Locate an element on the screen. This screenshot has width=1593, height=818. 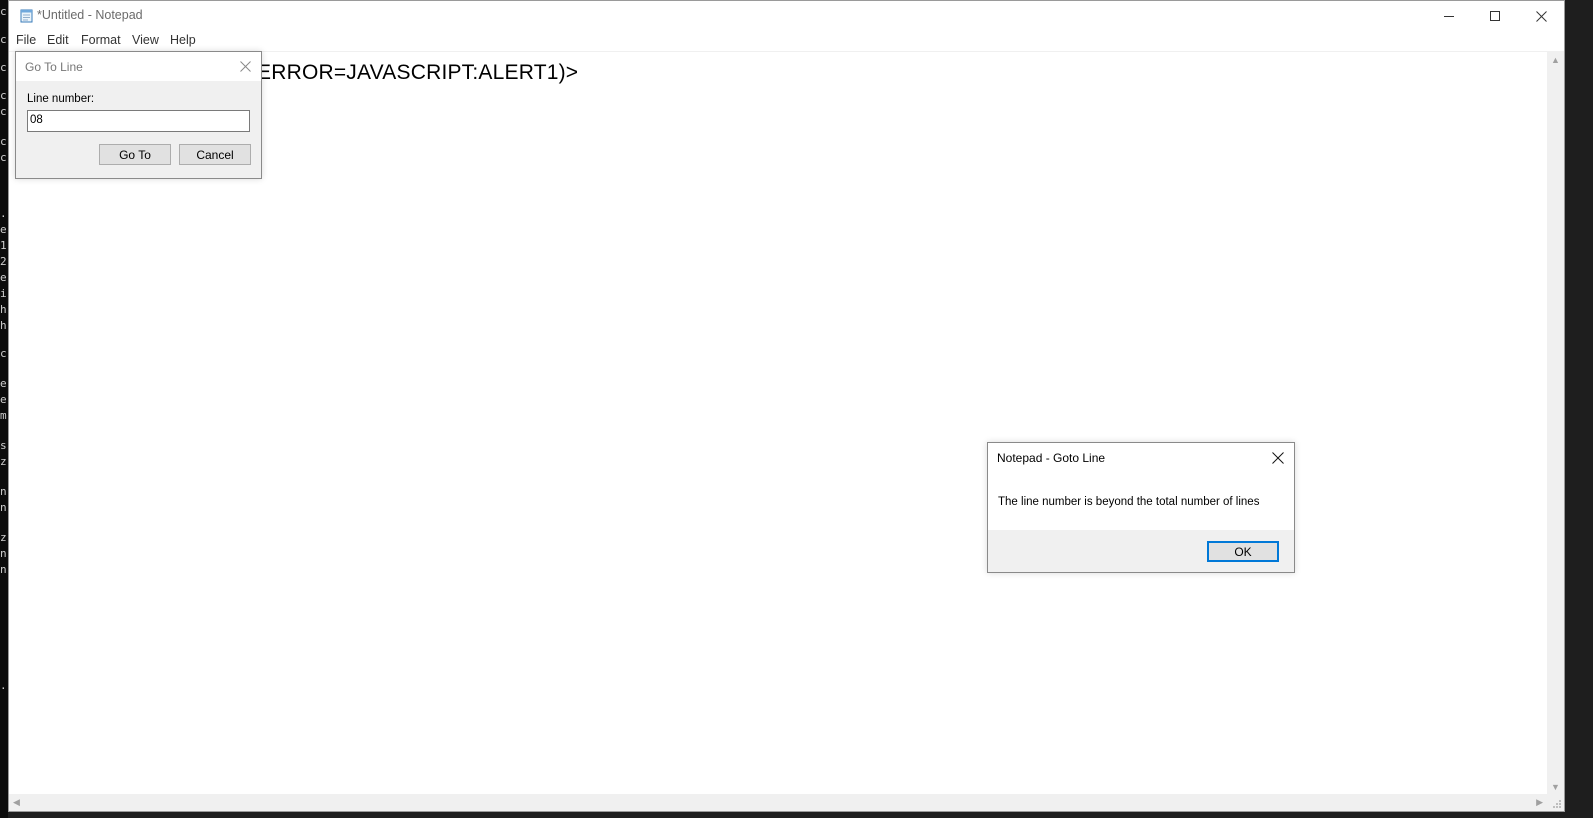
maximize-button is located at coordinates (1495, 16).